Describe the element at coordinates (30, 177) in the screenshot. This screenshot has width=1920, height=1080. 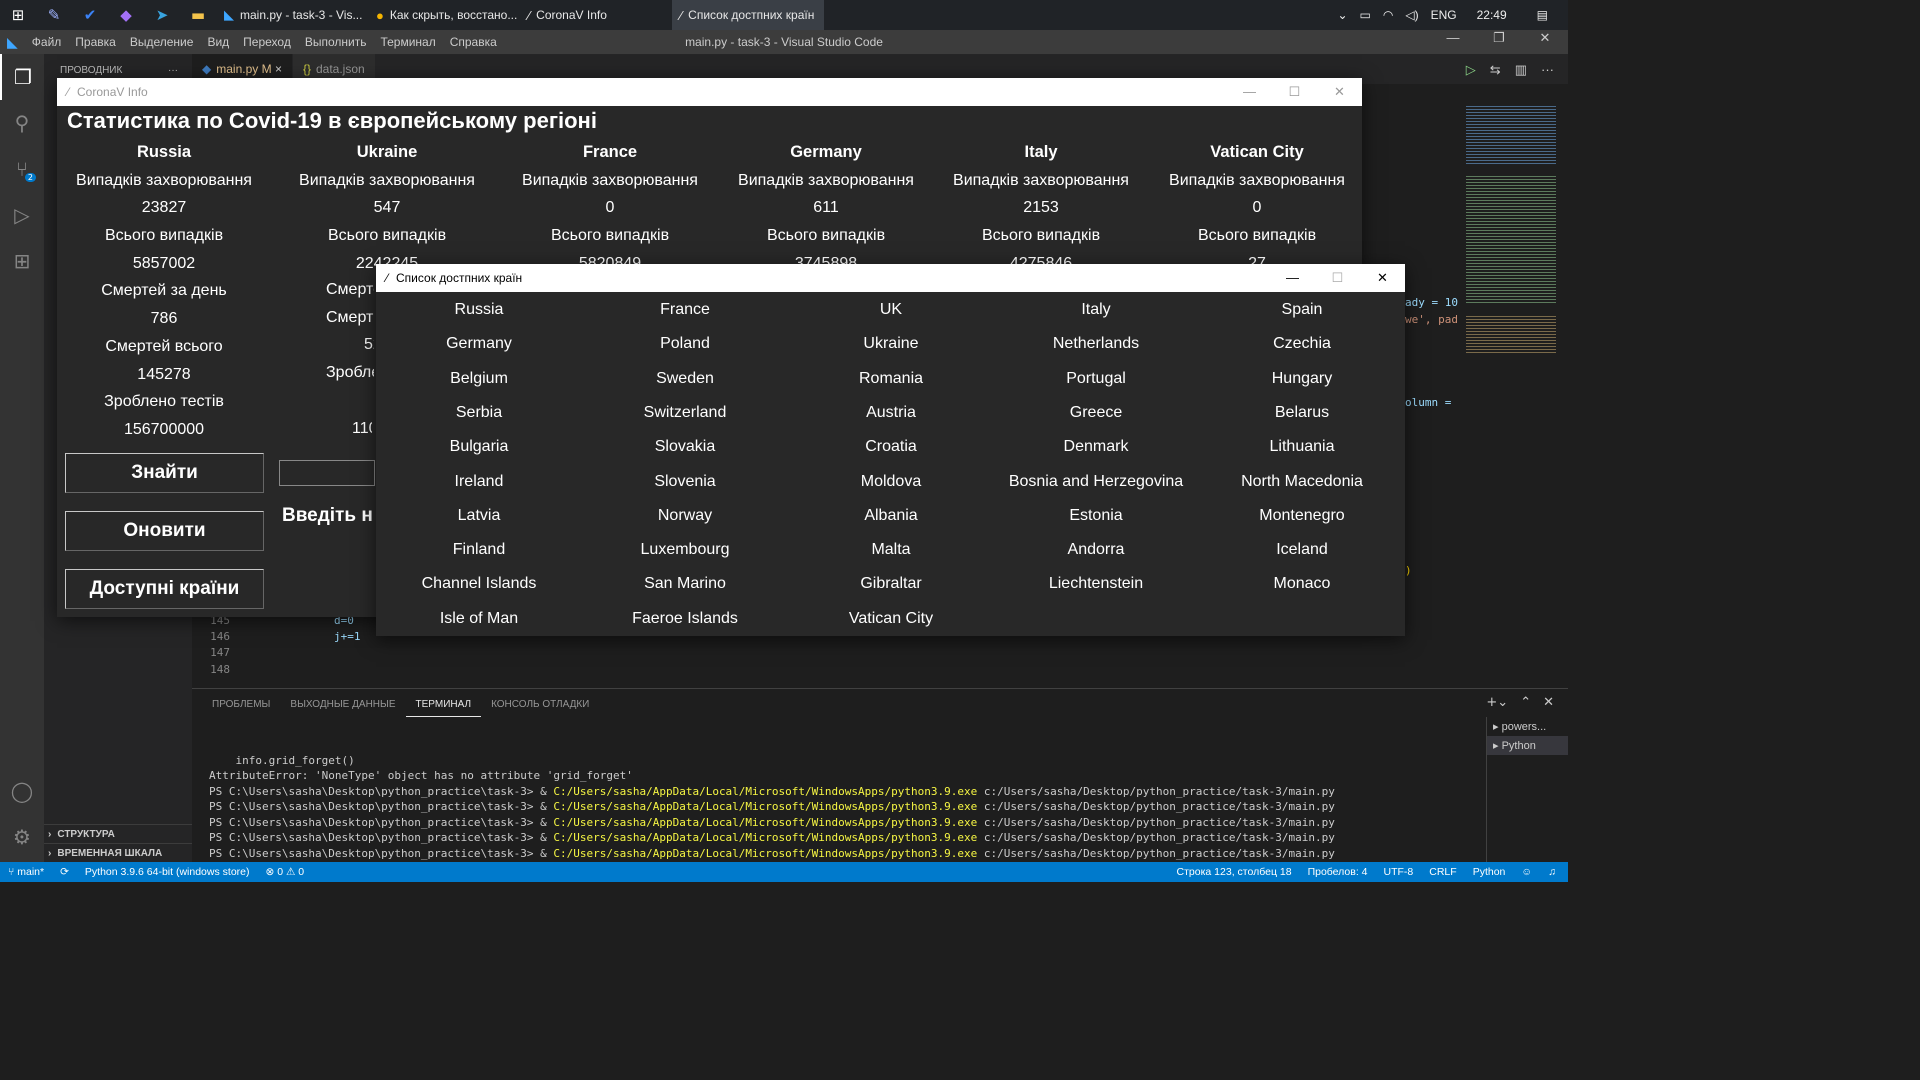
I see `scm-badge: 2` at that location.